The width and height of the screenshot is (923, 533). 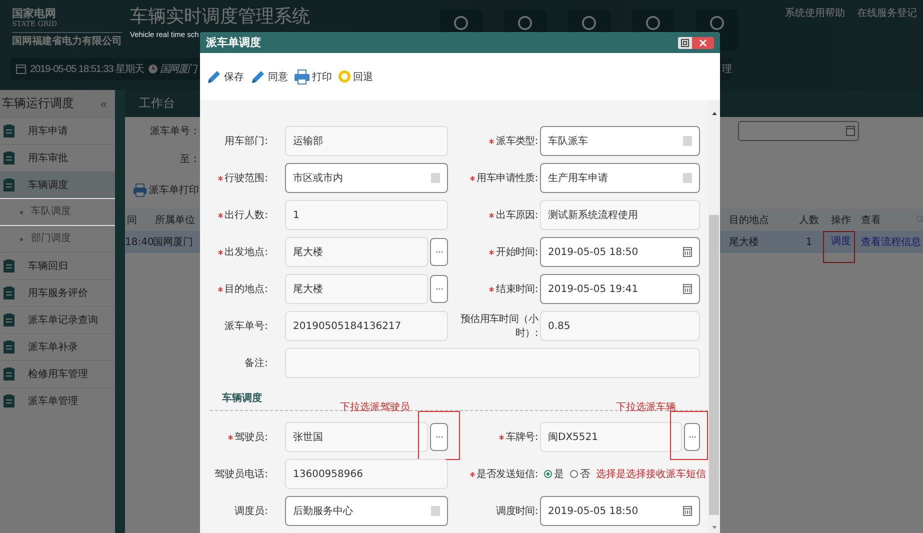 What do you see at coordinates (356, 437) in the screenshot?
I see `text-field: 张世国` at bounding box center [356, 437].